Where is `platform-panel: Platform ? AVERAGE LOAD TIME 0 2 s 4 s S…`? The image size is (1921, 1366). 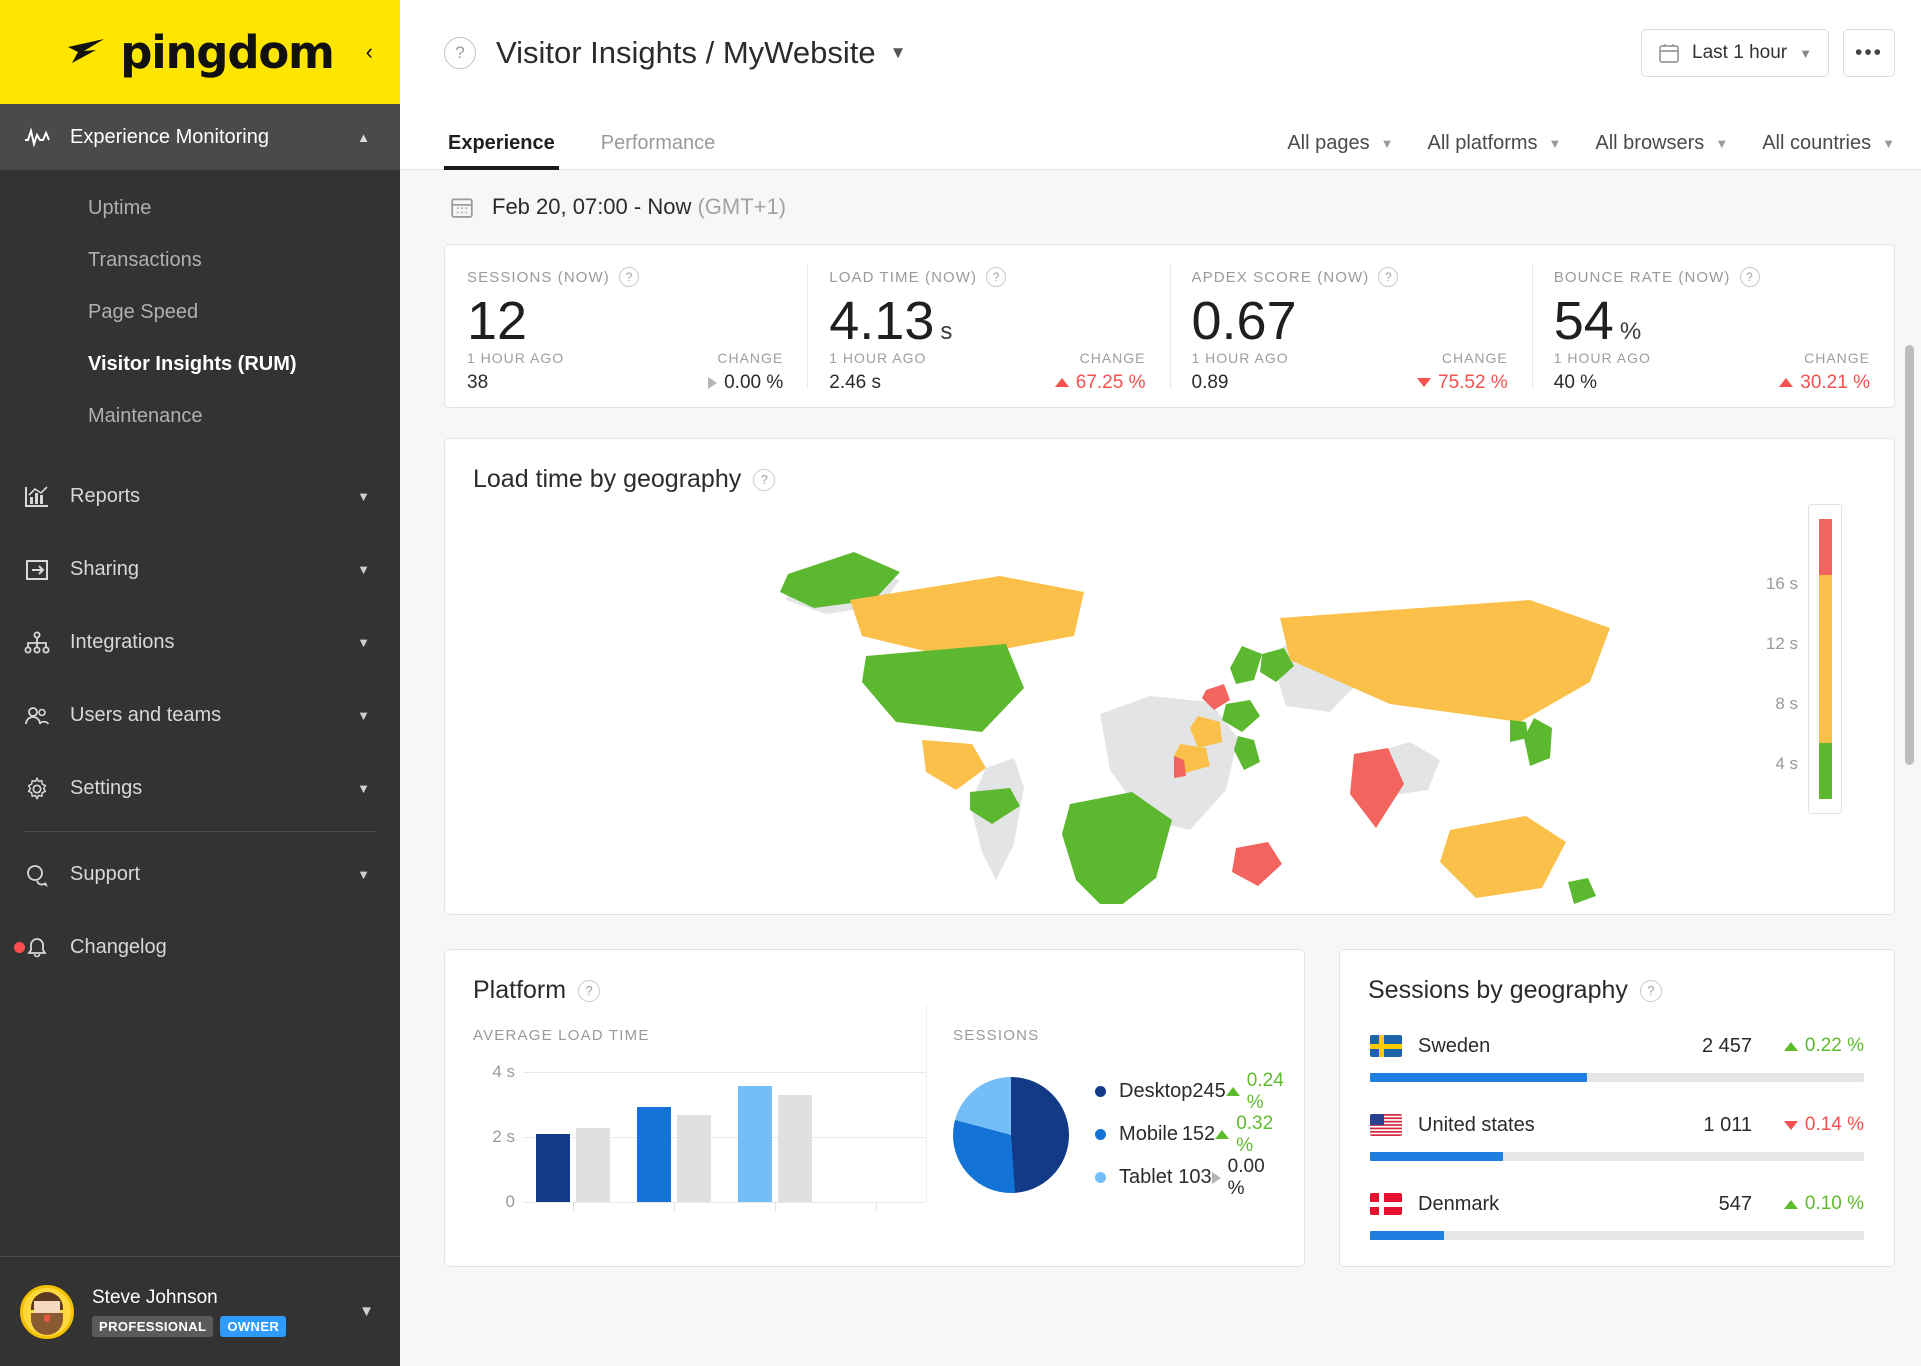
platform-panel: Platform ? AVERAGE LOAD TIME 0 2 s 4 s S… is located at coordinates (874, 1108).